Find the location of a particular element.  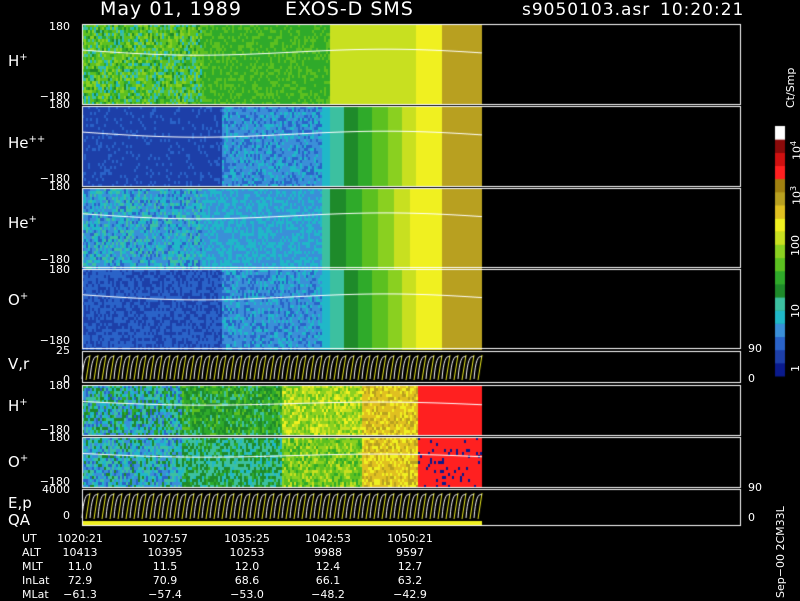

ephem-value: 12.7 is located at coordinates (410, 566).